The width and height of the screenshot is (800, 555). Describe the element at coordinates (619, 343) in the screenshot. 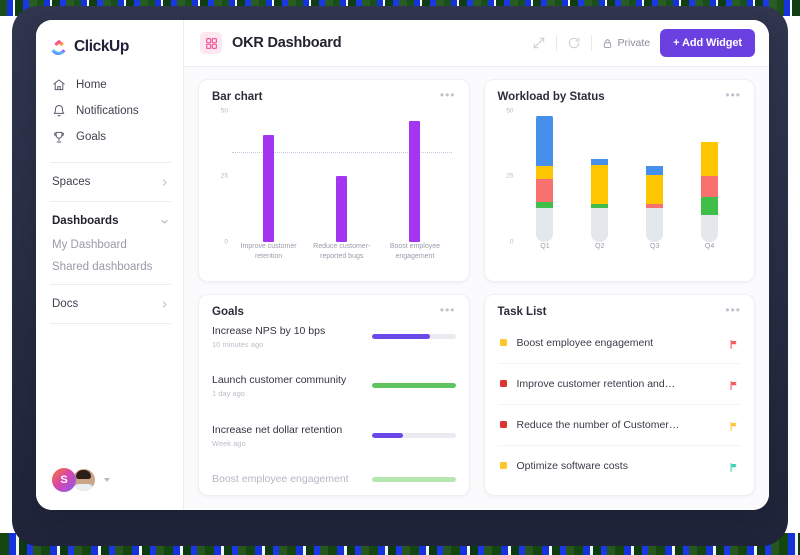

I see `task-row: Boost employee engagement` at that location.